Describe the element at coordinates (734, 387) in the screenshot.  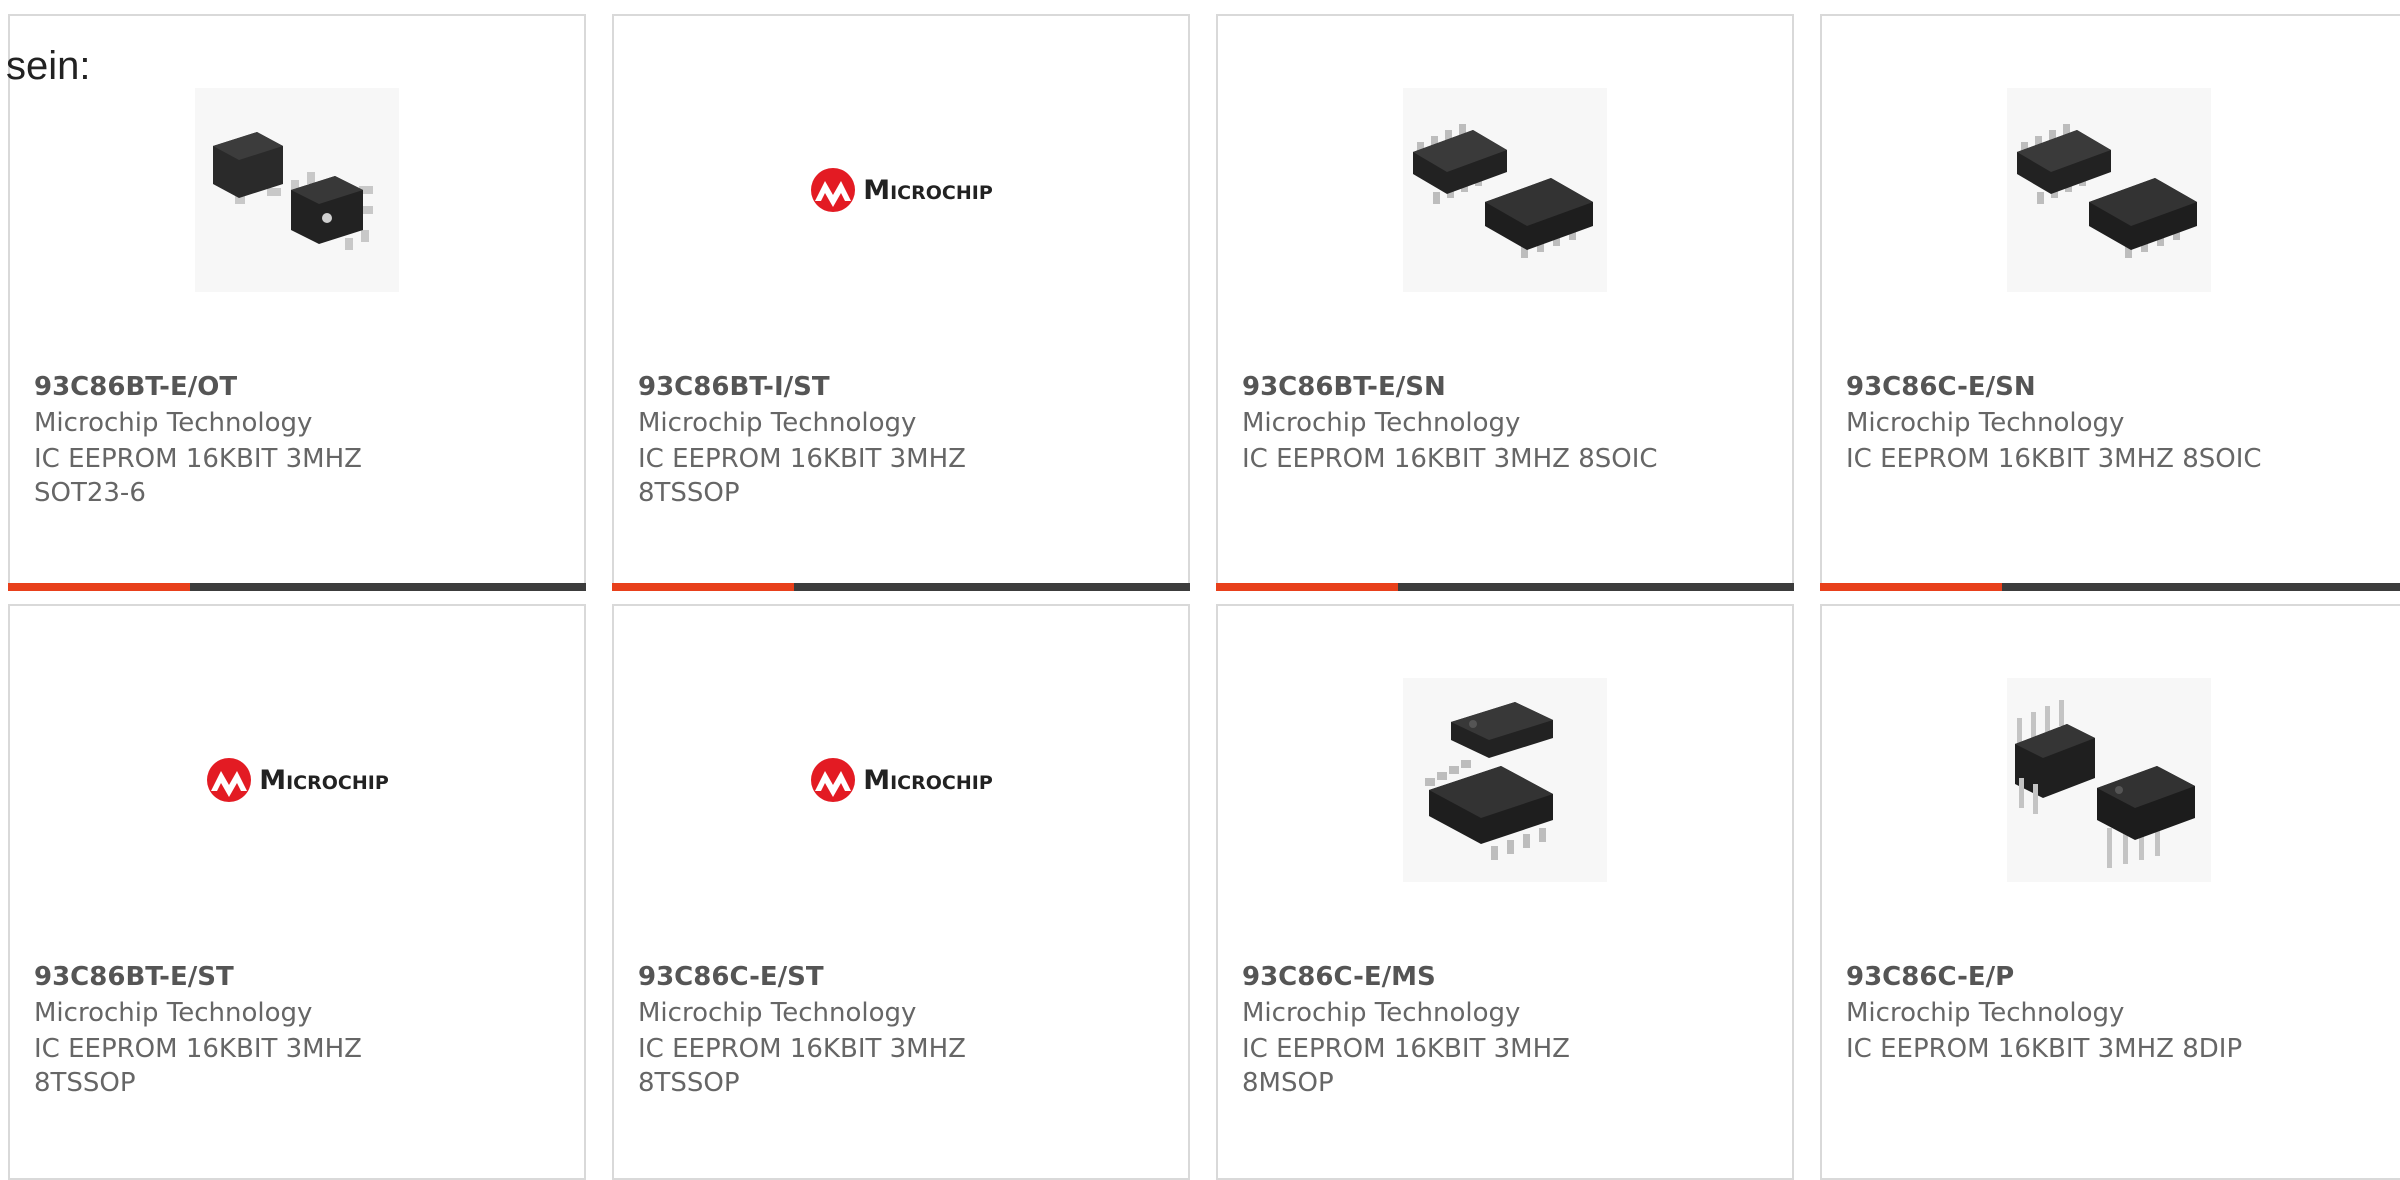
I see `part-number: 93C86BT-I/ST` at that location.